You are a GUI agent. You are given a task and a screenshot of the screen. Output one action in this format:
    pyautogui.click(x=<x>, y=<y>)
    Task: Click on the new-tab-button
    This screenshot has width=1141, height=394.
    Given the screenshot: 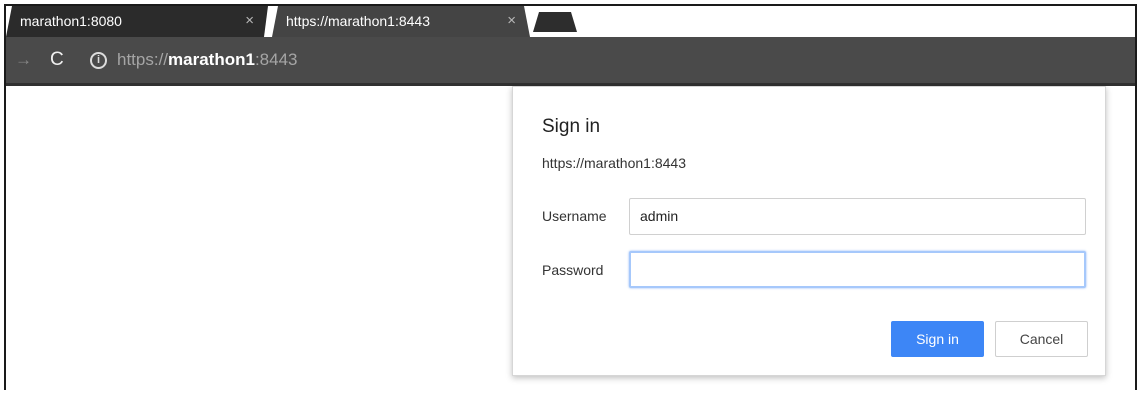 What is the action you would take?
    pyautogui.click(x=555, y=22)
    